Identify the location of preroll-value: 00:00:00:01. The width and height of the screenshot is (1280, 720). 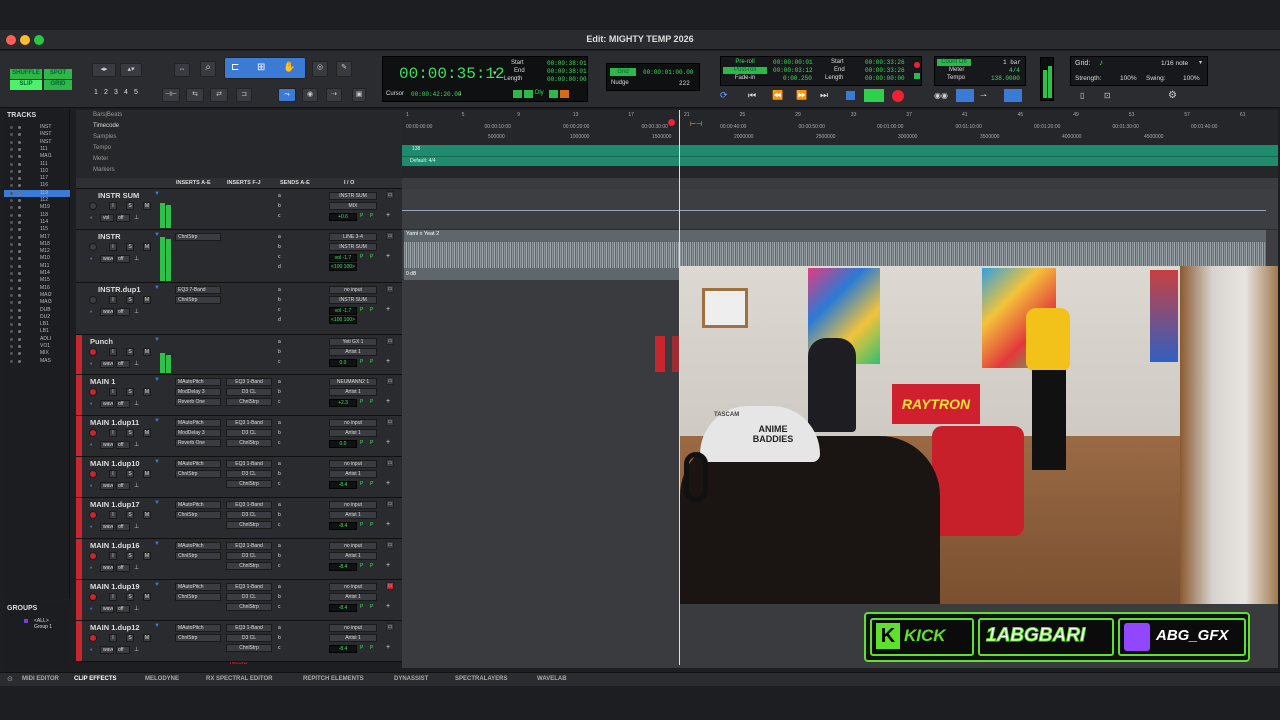
(793, 62).